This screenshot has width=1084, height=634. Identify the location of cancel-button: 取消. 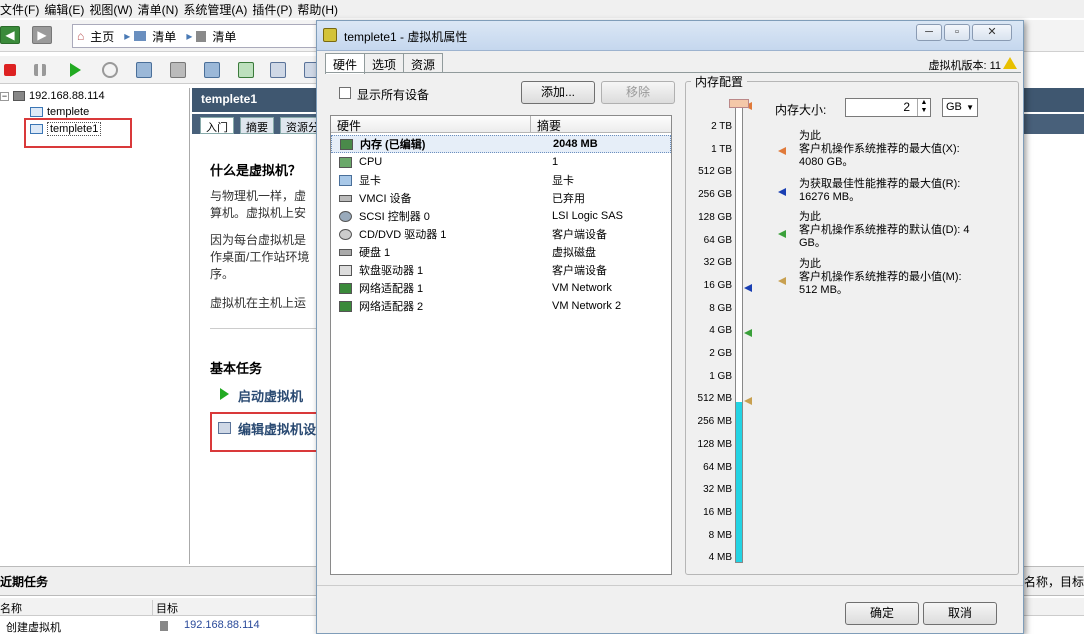
(960, 613).